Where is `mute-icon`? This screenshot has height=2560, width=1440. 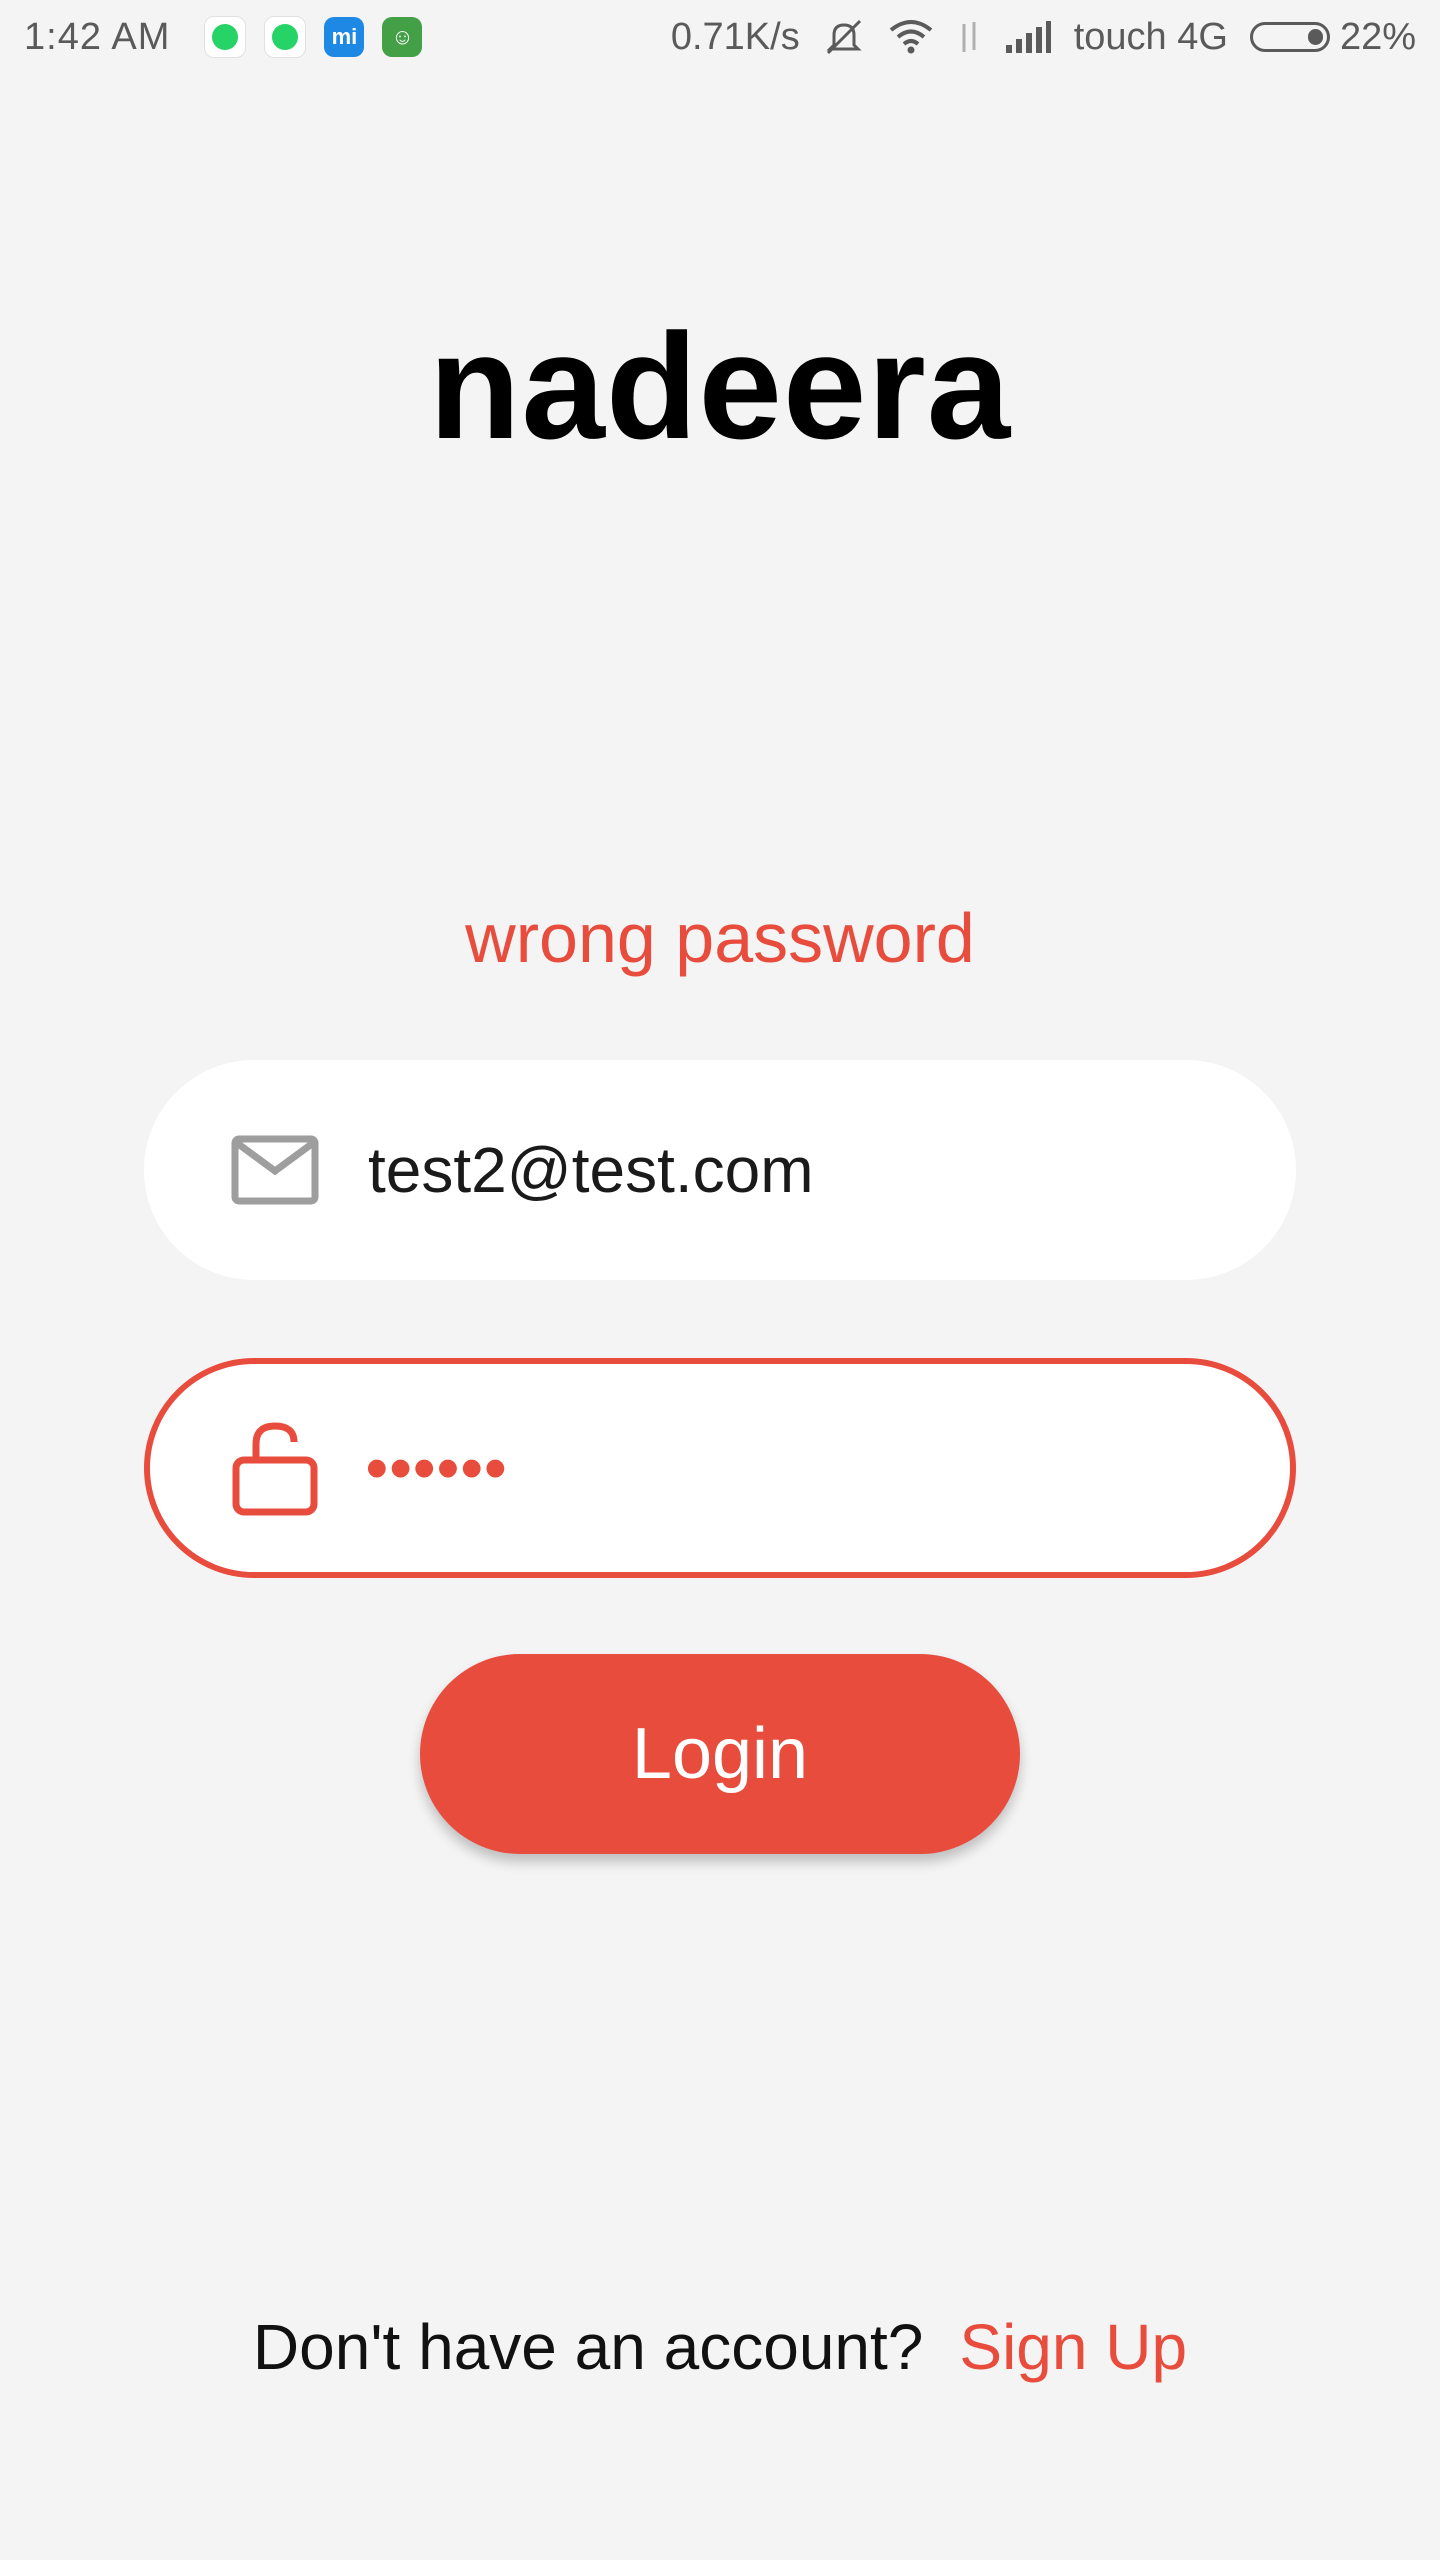 mute-icon is located at coordinates (844, 37).